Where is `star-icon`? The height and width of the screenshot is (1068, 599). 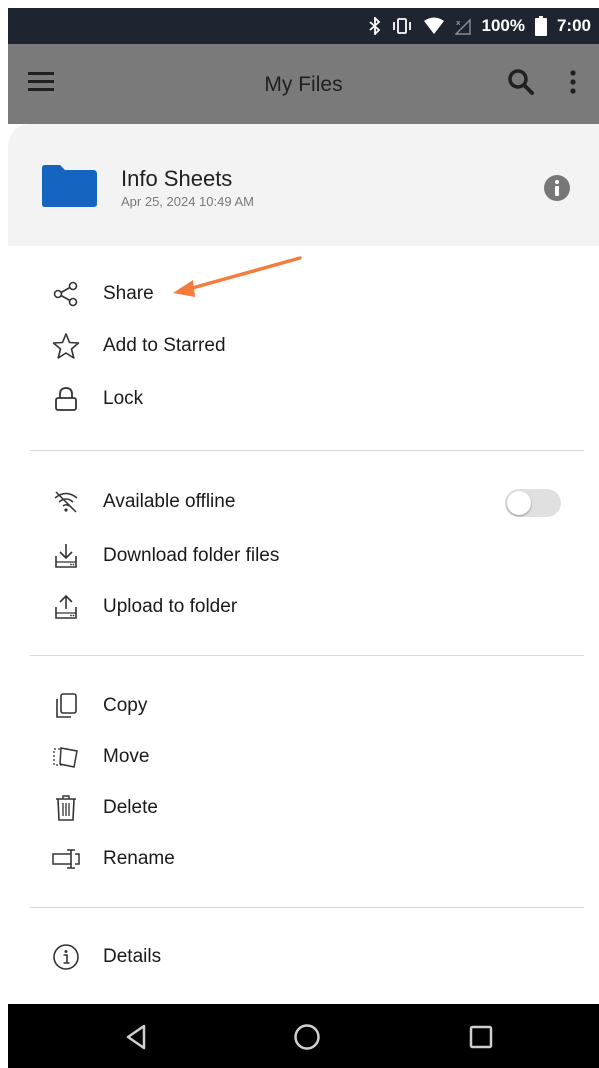
star-icon is located at coordinates (66, 346).